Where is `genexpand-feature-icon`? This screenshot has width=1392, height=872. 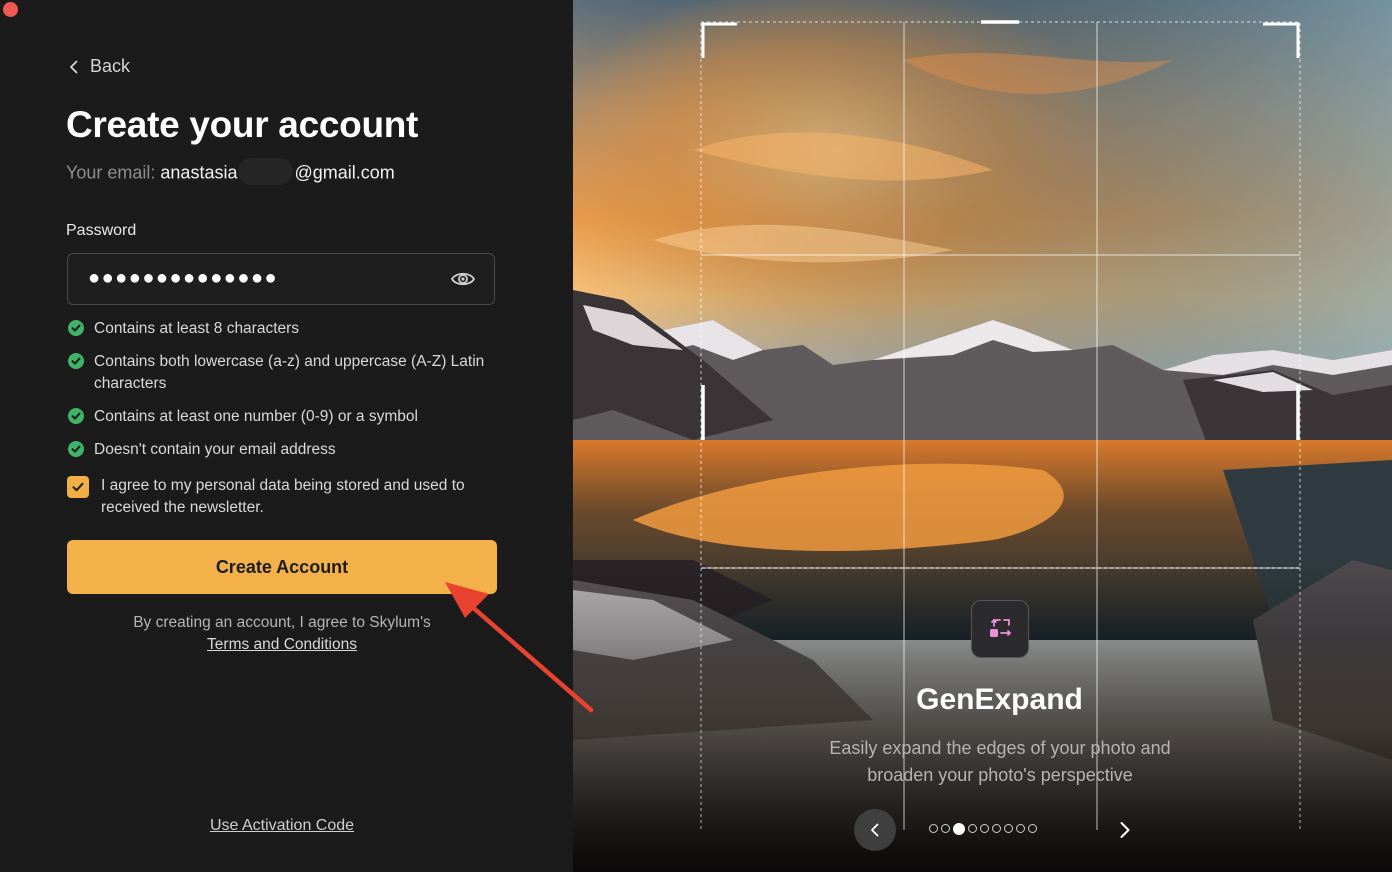
genexpand-feature-icon is located at coordinates (1000, 629).